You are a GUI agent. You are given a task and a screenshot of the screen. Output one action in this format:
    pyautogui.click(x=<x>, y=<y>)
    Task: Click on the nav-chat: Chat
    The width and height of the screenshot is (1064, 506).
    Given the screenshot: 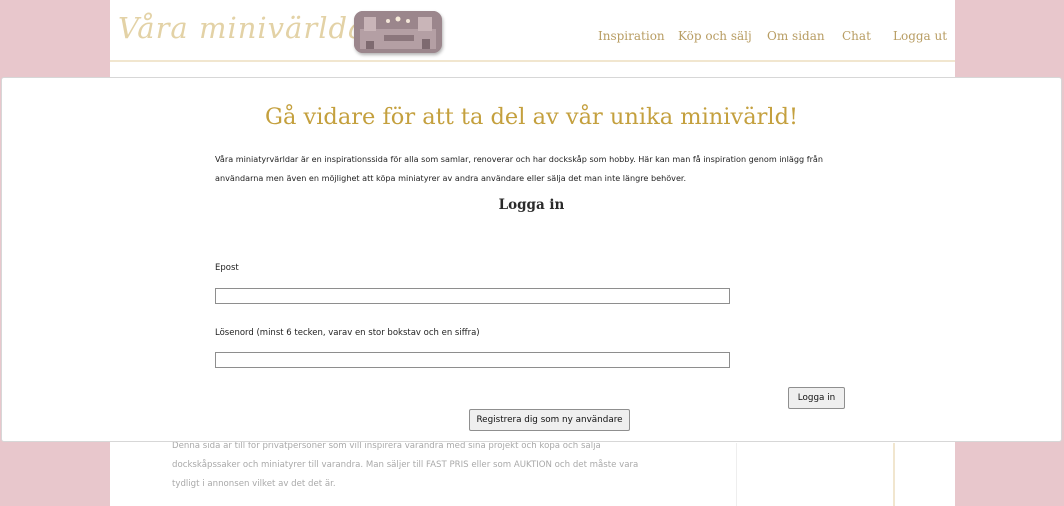 What is the action you would take?
    pyautogui.click(x=856, y=36)
    